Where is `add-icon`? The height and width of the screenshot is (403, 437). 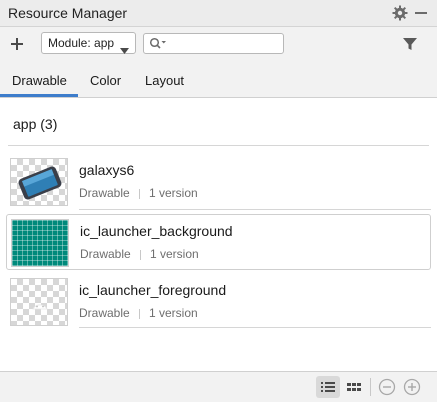 add-icon is located at coordinates (17, 44).